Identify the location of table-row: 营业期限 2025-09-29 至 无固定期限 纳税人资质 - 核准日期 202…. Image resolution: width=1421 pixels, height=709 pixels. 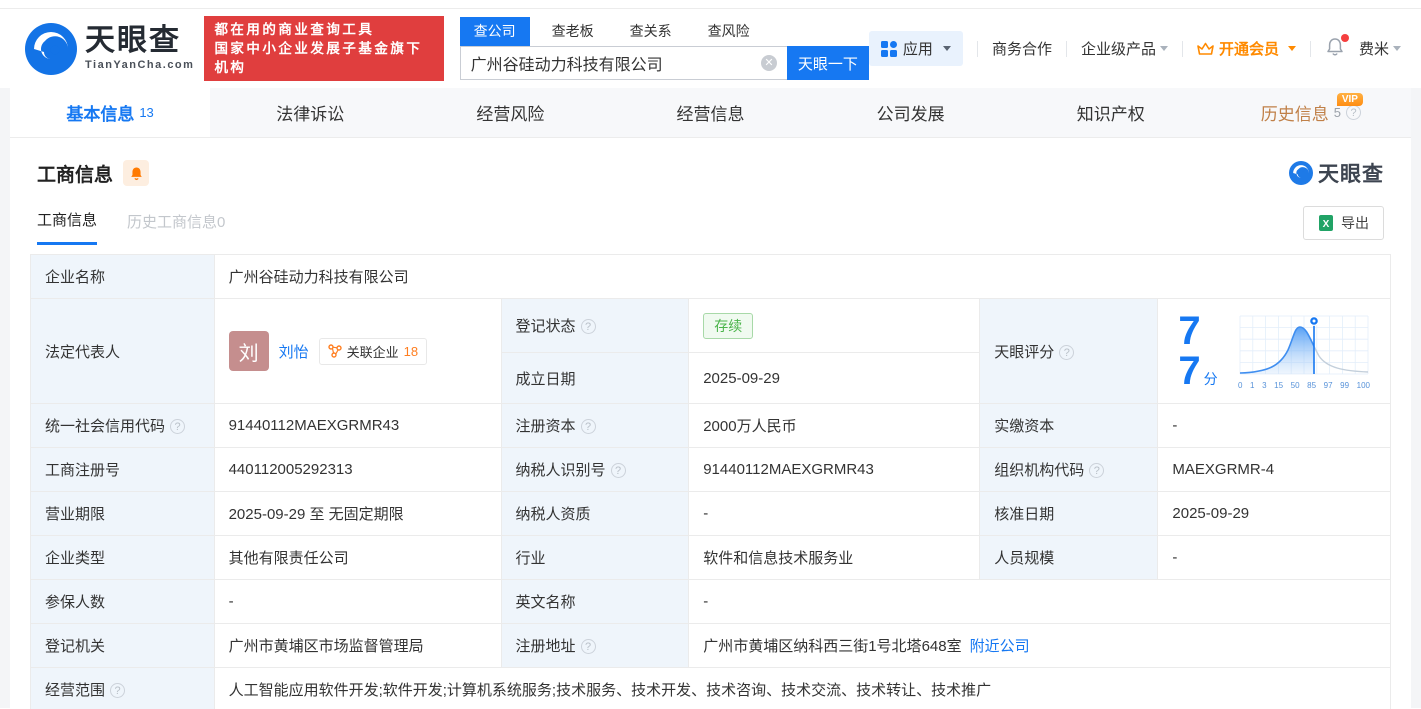
(710, 513).